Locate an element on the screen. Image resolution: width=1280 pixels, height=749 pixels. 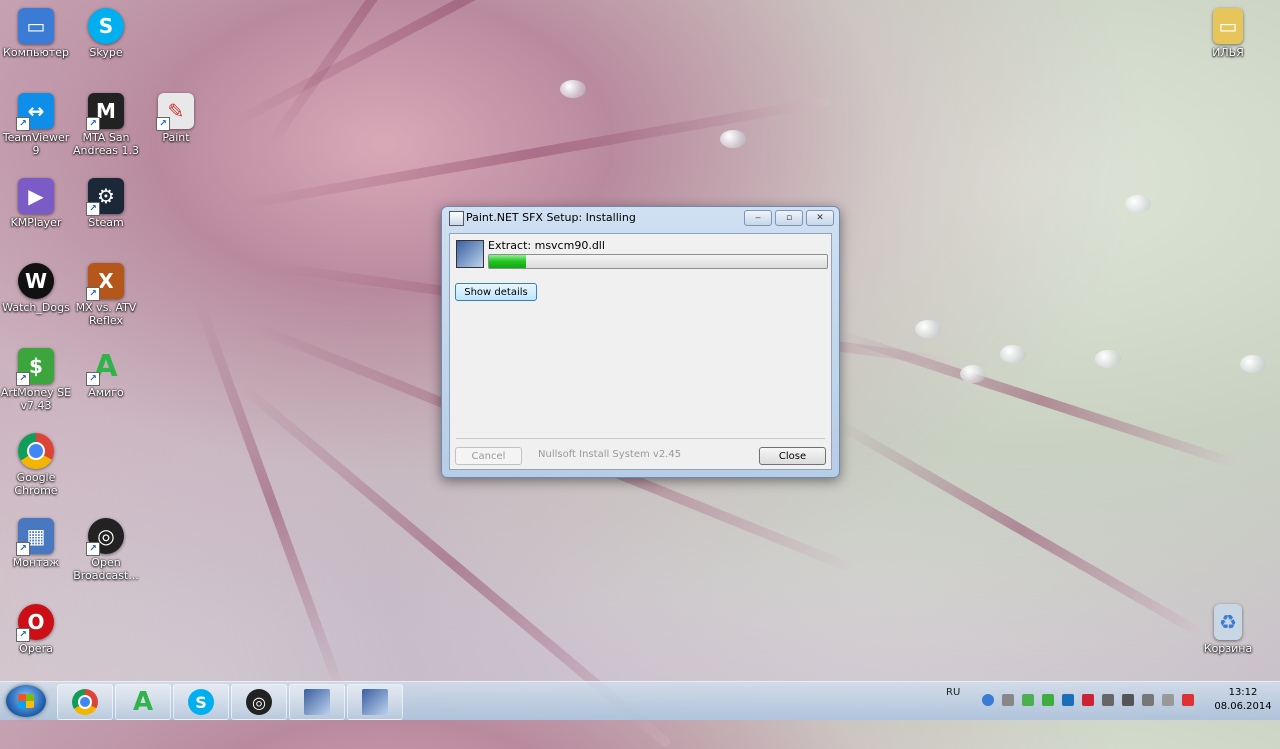
computer-icon: ▭ is located at coordinates (36, 26).